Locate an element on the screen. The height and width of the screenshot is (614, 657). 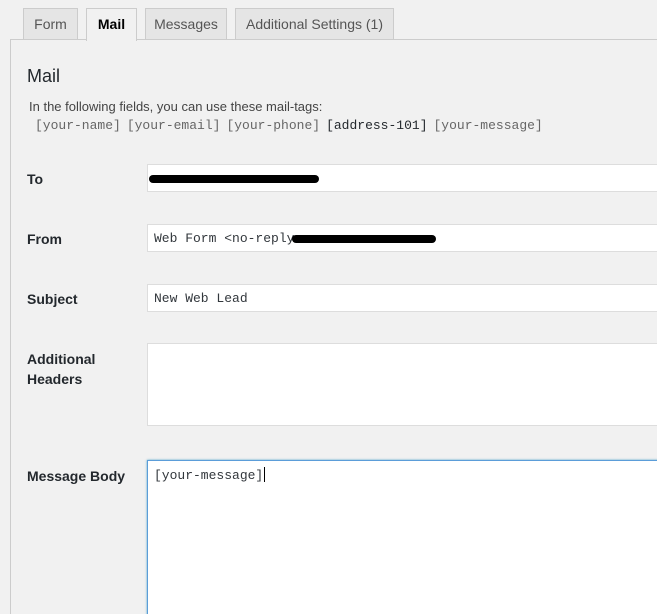
message-body-text: [your-message] is located at coordinates (209, 475).